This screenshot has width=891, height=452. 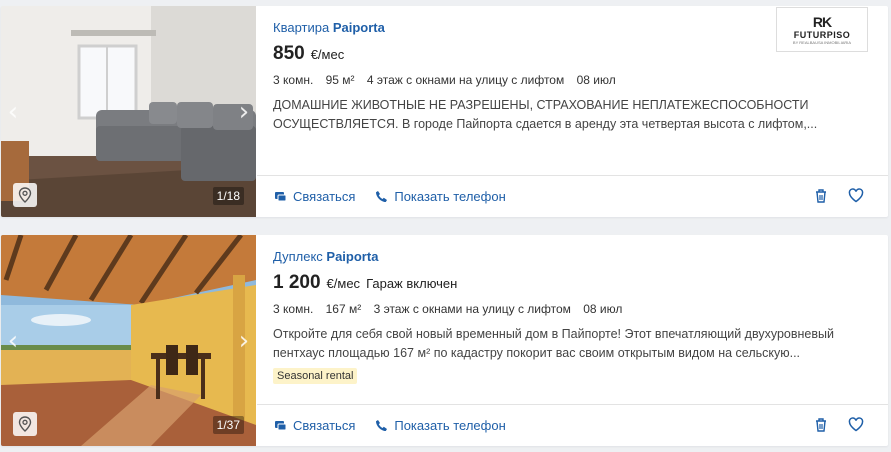 I want to click on agency-logo: RK FUTURPISO BY REALBAUSA INMOBILIARIA, so click(x=822, y=29).